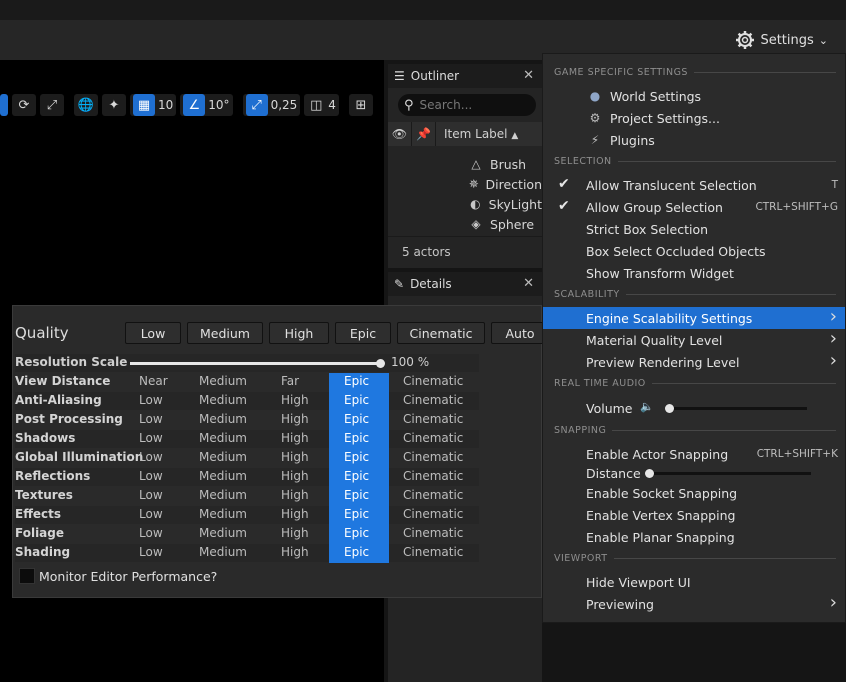 This screenshot has width=846, height=682. What do you see at coordinates (465, 224) in the screenshot?
I see `outliner-row: ◈ Sphere` at bounding box center [465, 224].